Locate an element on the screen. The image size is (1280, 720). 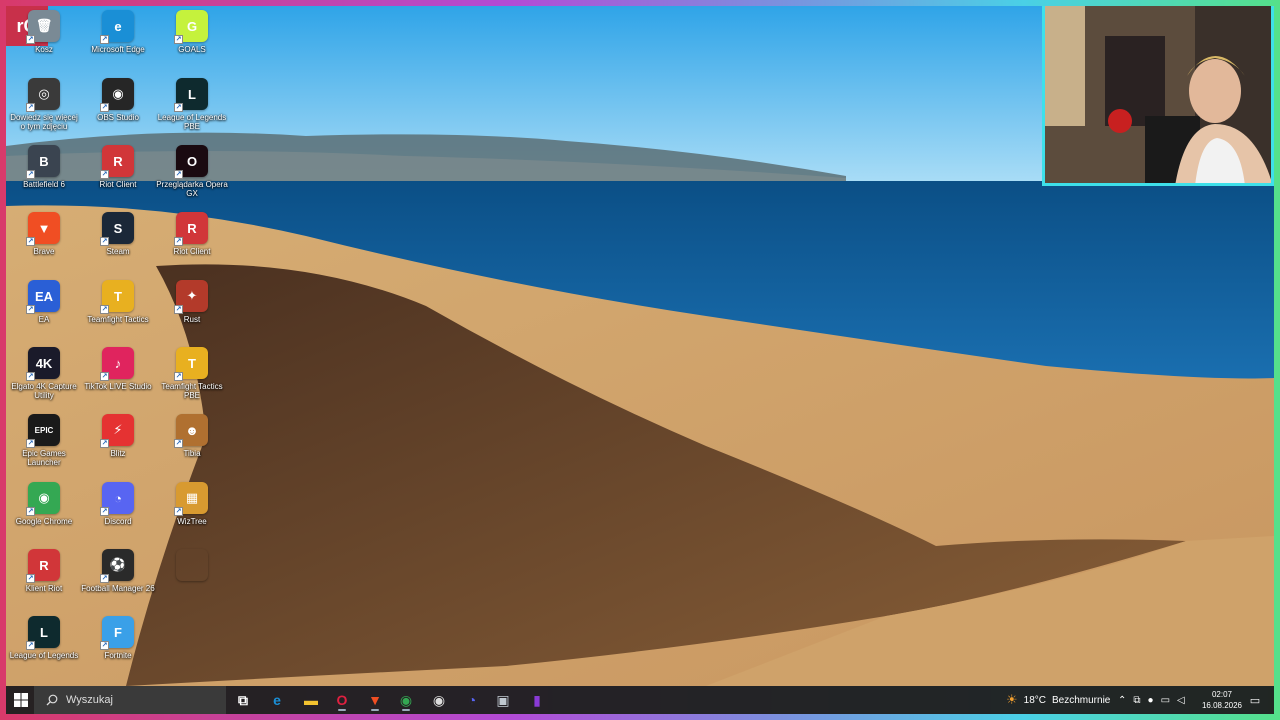
microphone-icon: ● is located at coordinates (1151, 700).